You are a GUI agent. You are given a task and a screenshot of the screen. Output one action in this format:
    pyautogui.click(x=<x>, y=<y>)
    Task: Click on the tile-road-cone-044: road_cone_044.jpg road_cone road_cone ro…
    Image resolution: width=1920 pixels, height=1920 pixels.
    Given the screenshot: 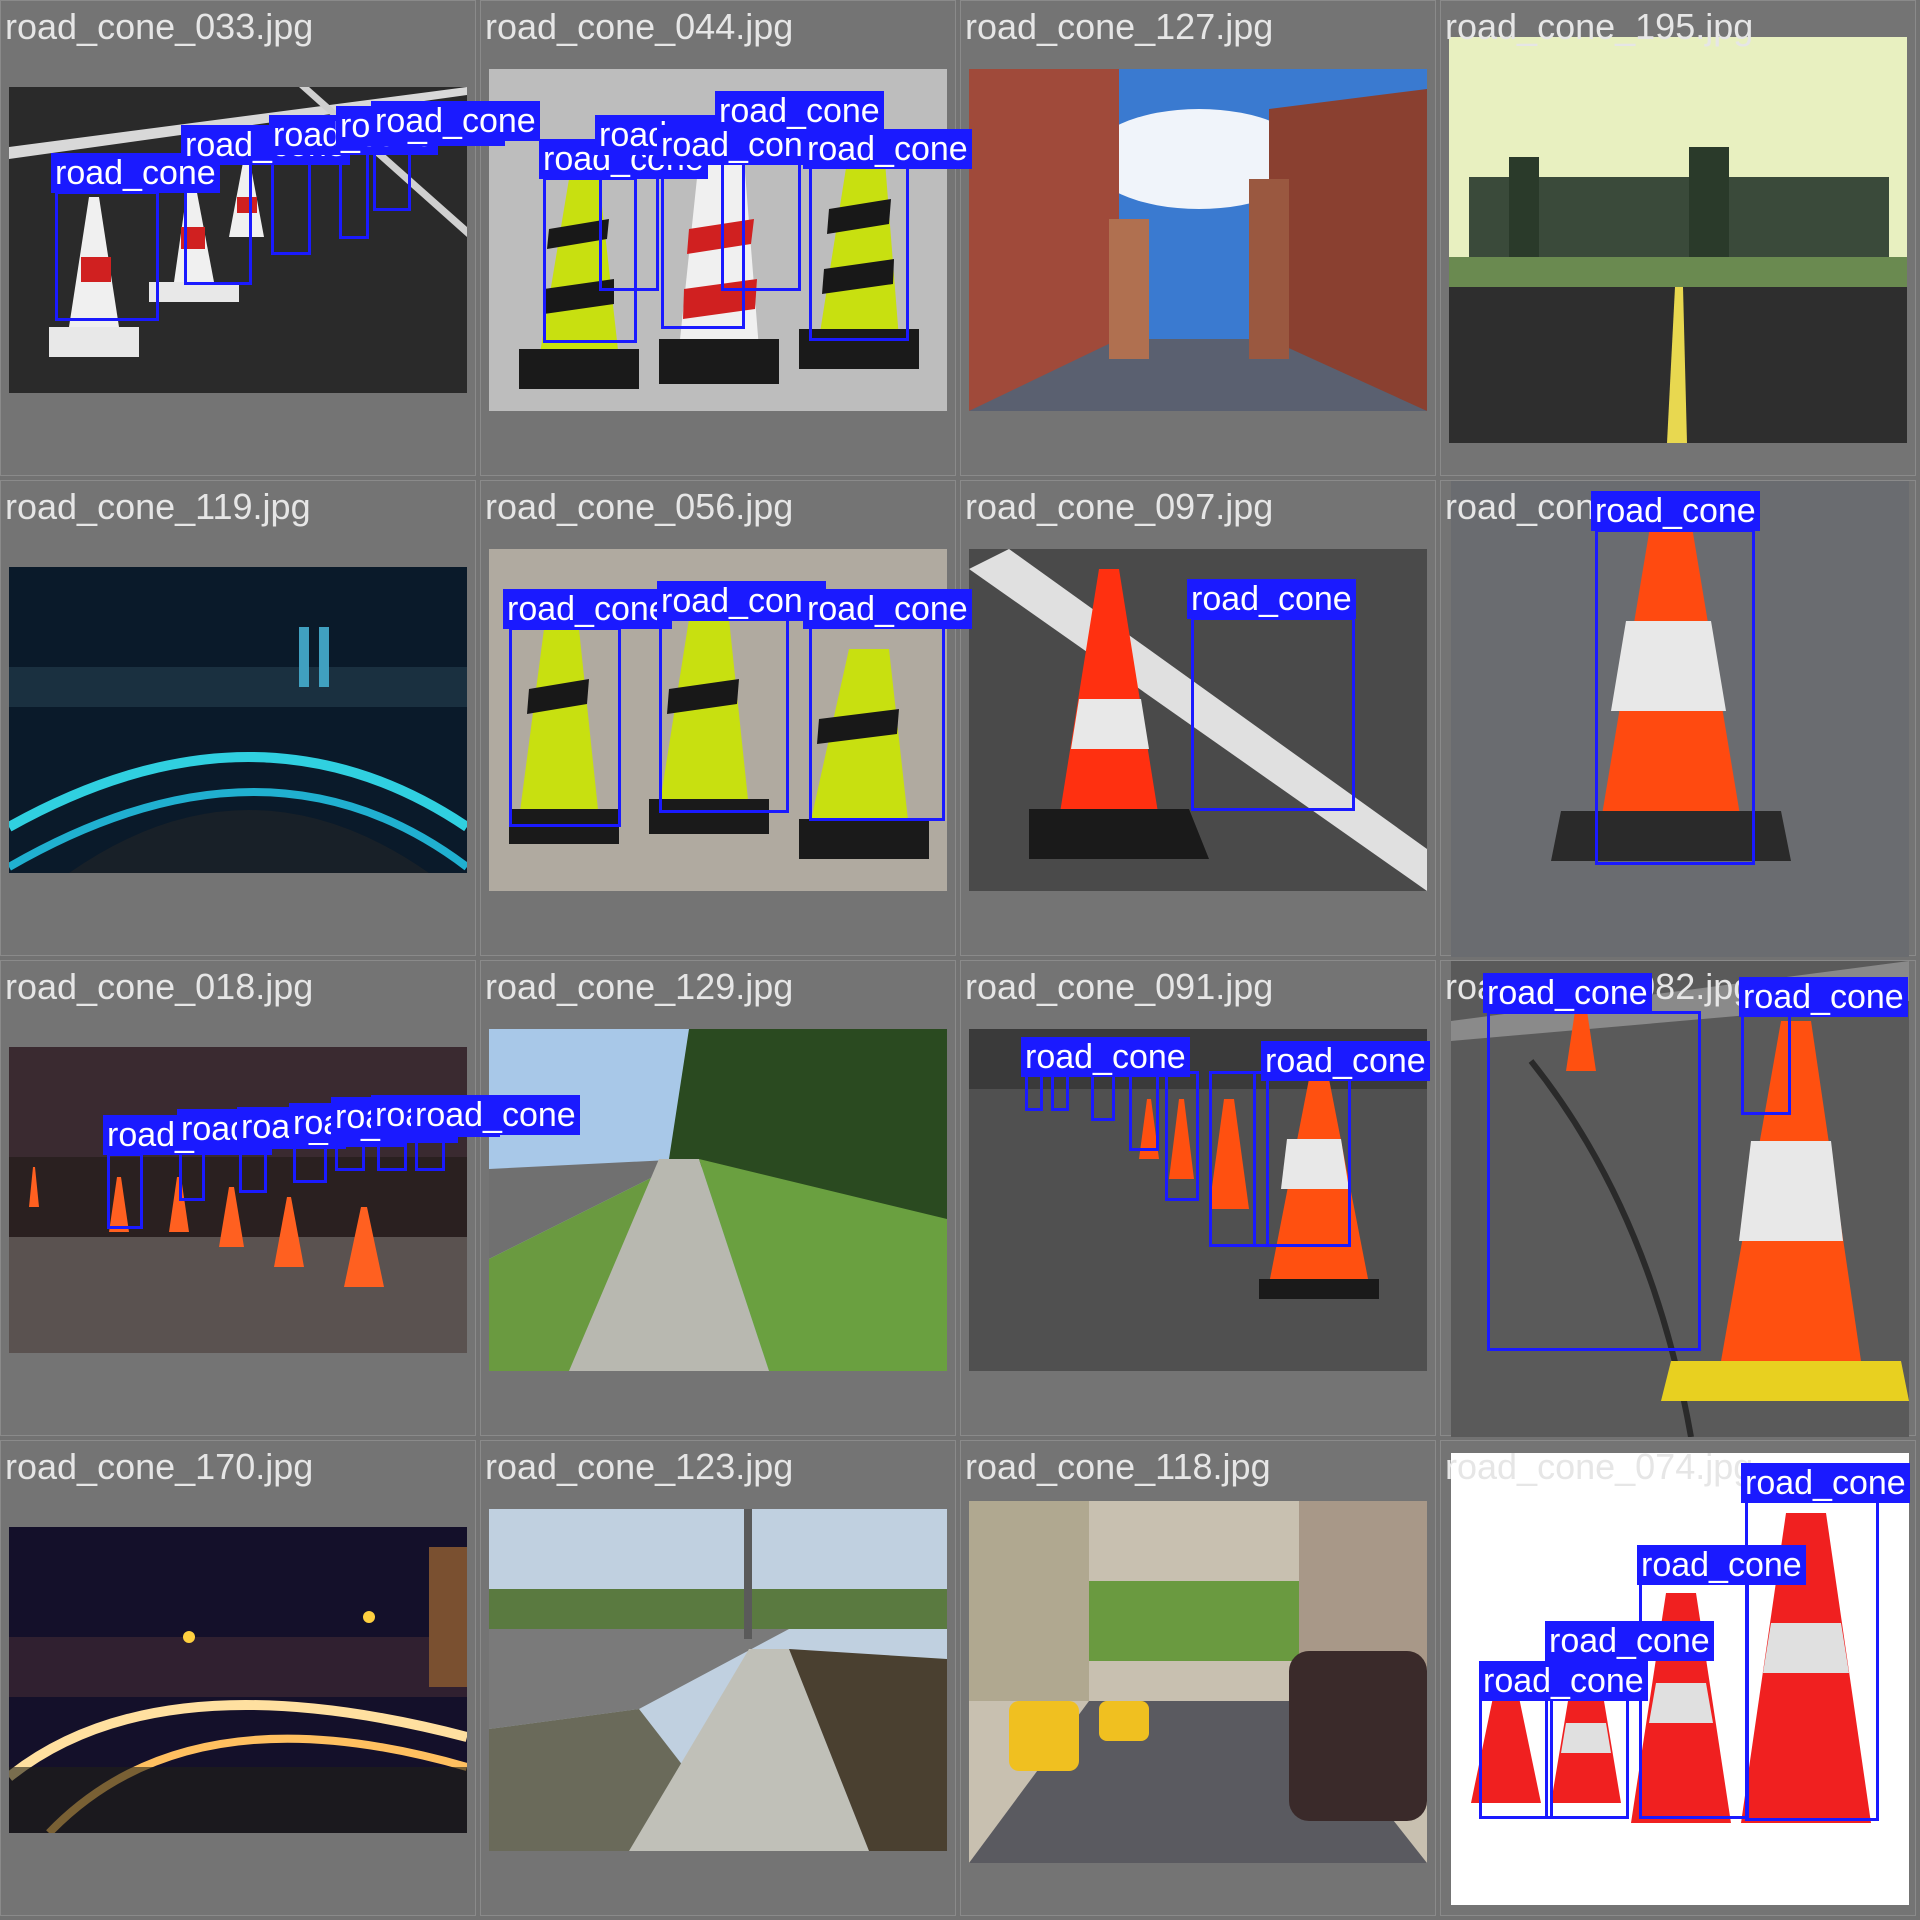 What is the action you would take?
    pyautogui.click(x=726, y=238)
    